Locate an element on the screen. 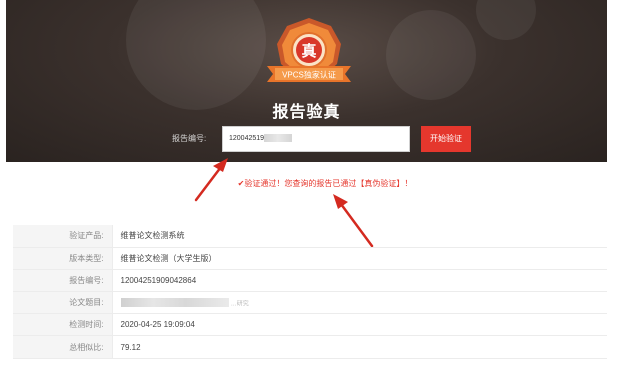  row-label: 验证产品: is located at coordinates (63, 236).